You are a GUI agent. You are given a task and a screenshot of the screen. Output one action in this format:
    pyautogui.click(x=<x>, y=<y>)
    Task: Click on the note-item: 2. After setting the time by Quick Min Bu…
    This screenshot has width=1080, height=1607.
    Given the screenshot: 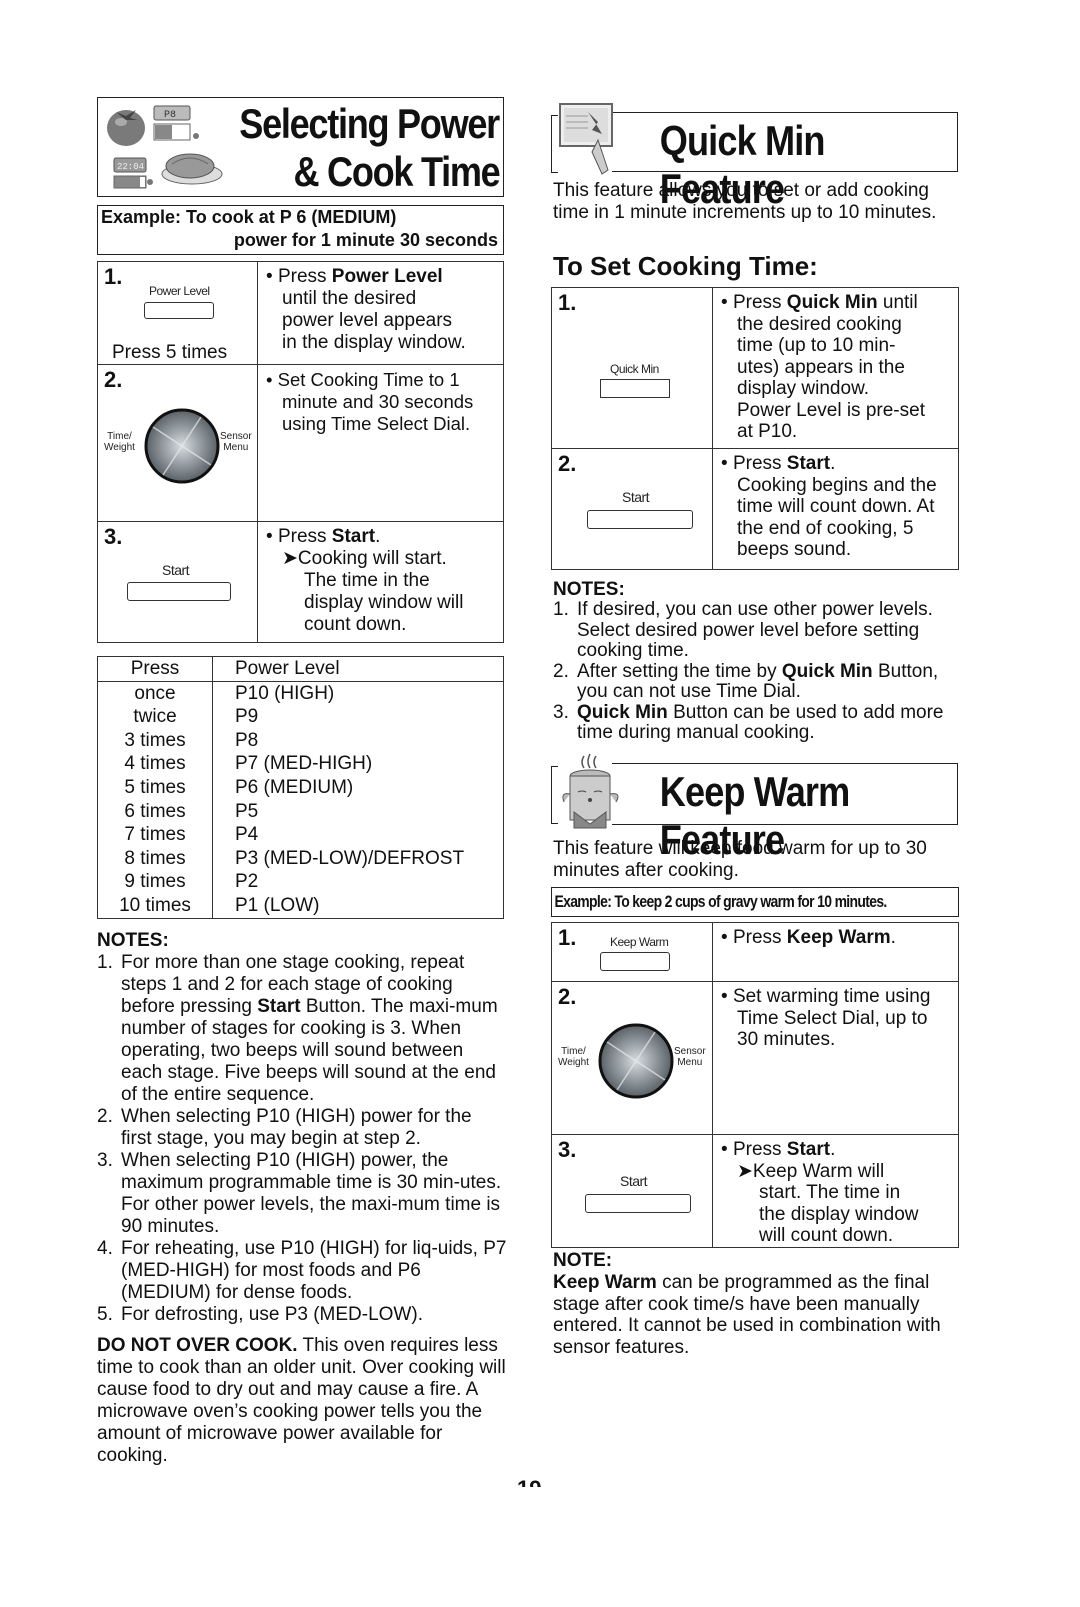 What is the action you would take?
    pyautogui.click(x=758, y=681)
    